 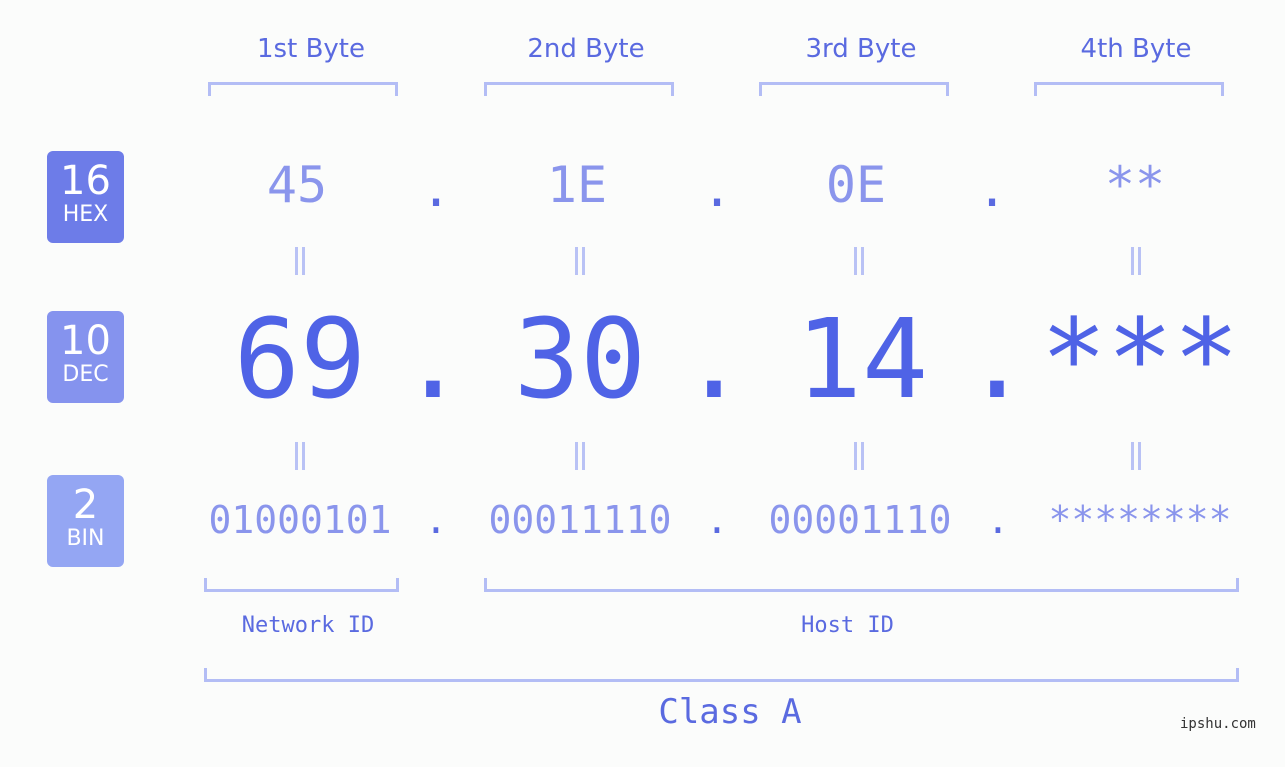 I want to click on bin-badge-number: 2, so click(x=85, y=505).